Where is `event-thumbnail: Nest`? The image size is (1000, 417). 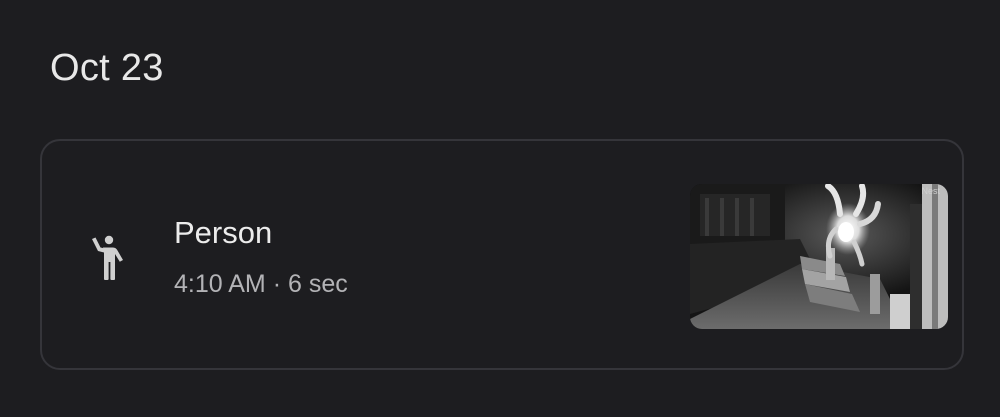 event-thumbnail: Nest is located at coordinates (819, 256).